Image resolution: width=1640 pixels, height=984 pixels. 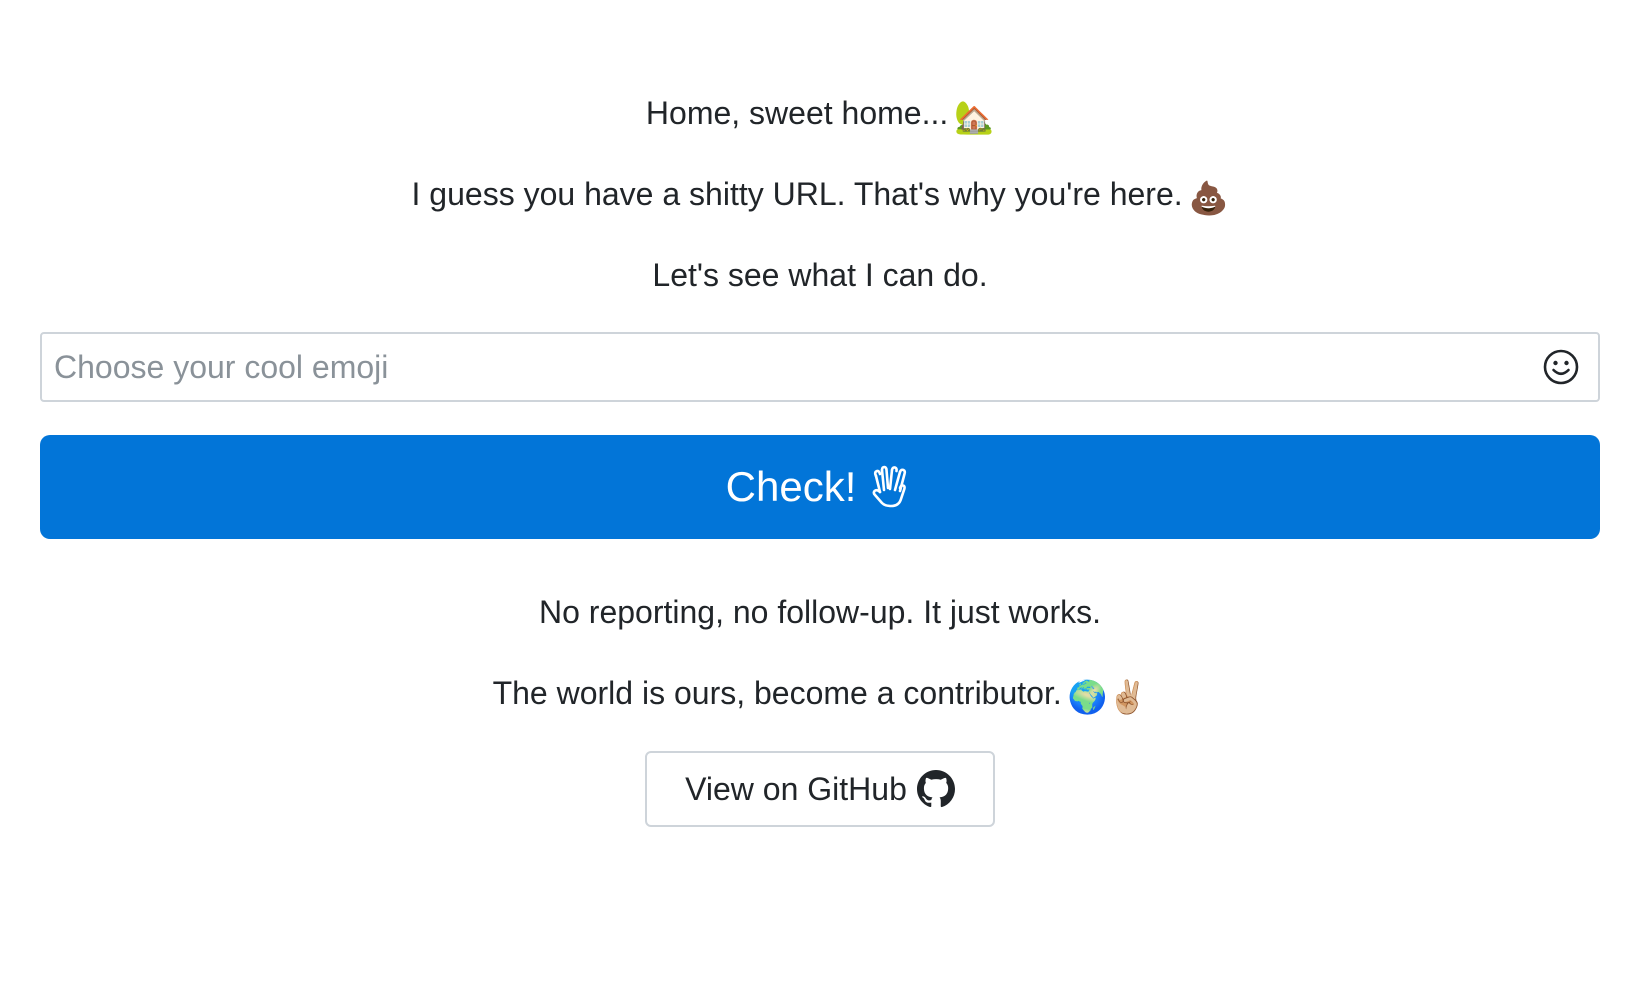 I want to click on footer-text-world: The world is ours, become a contributor., so click(x=777, y=693).